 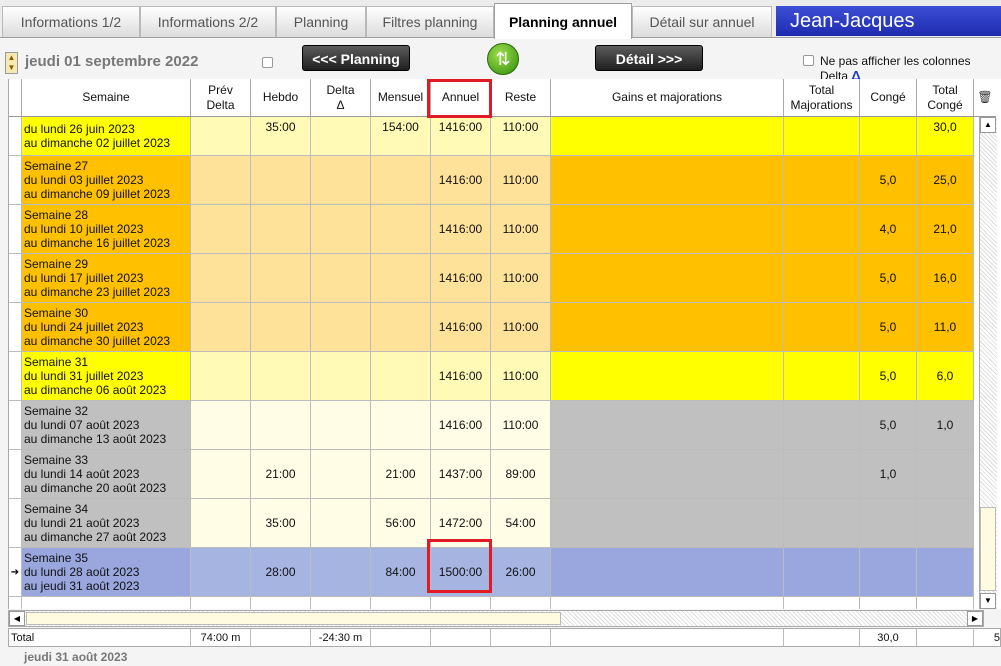 I want to click on column-header-mensuel: Mensuel, so click(x=401, y=98).